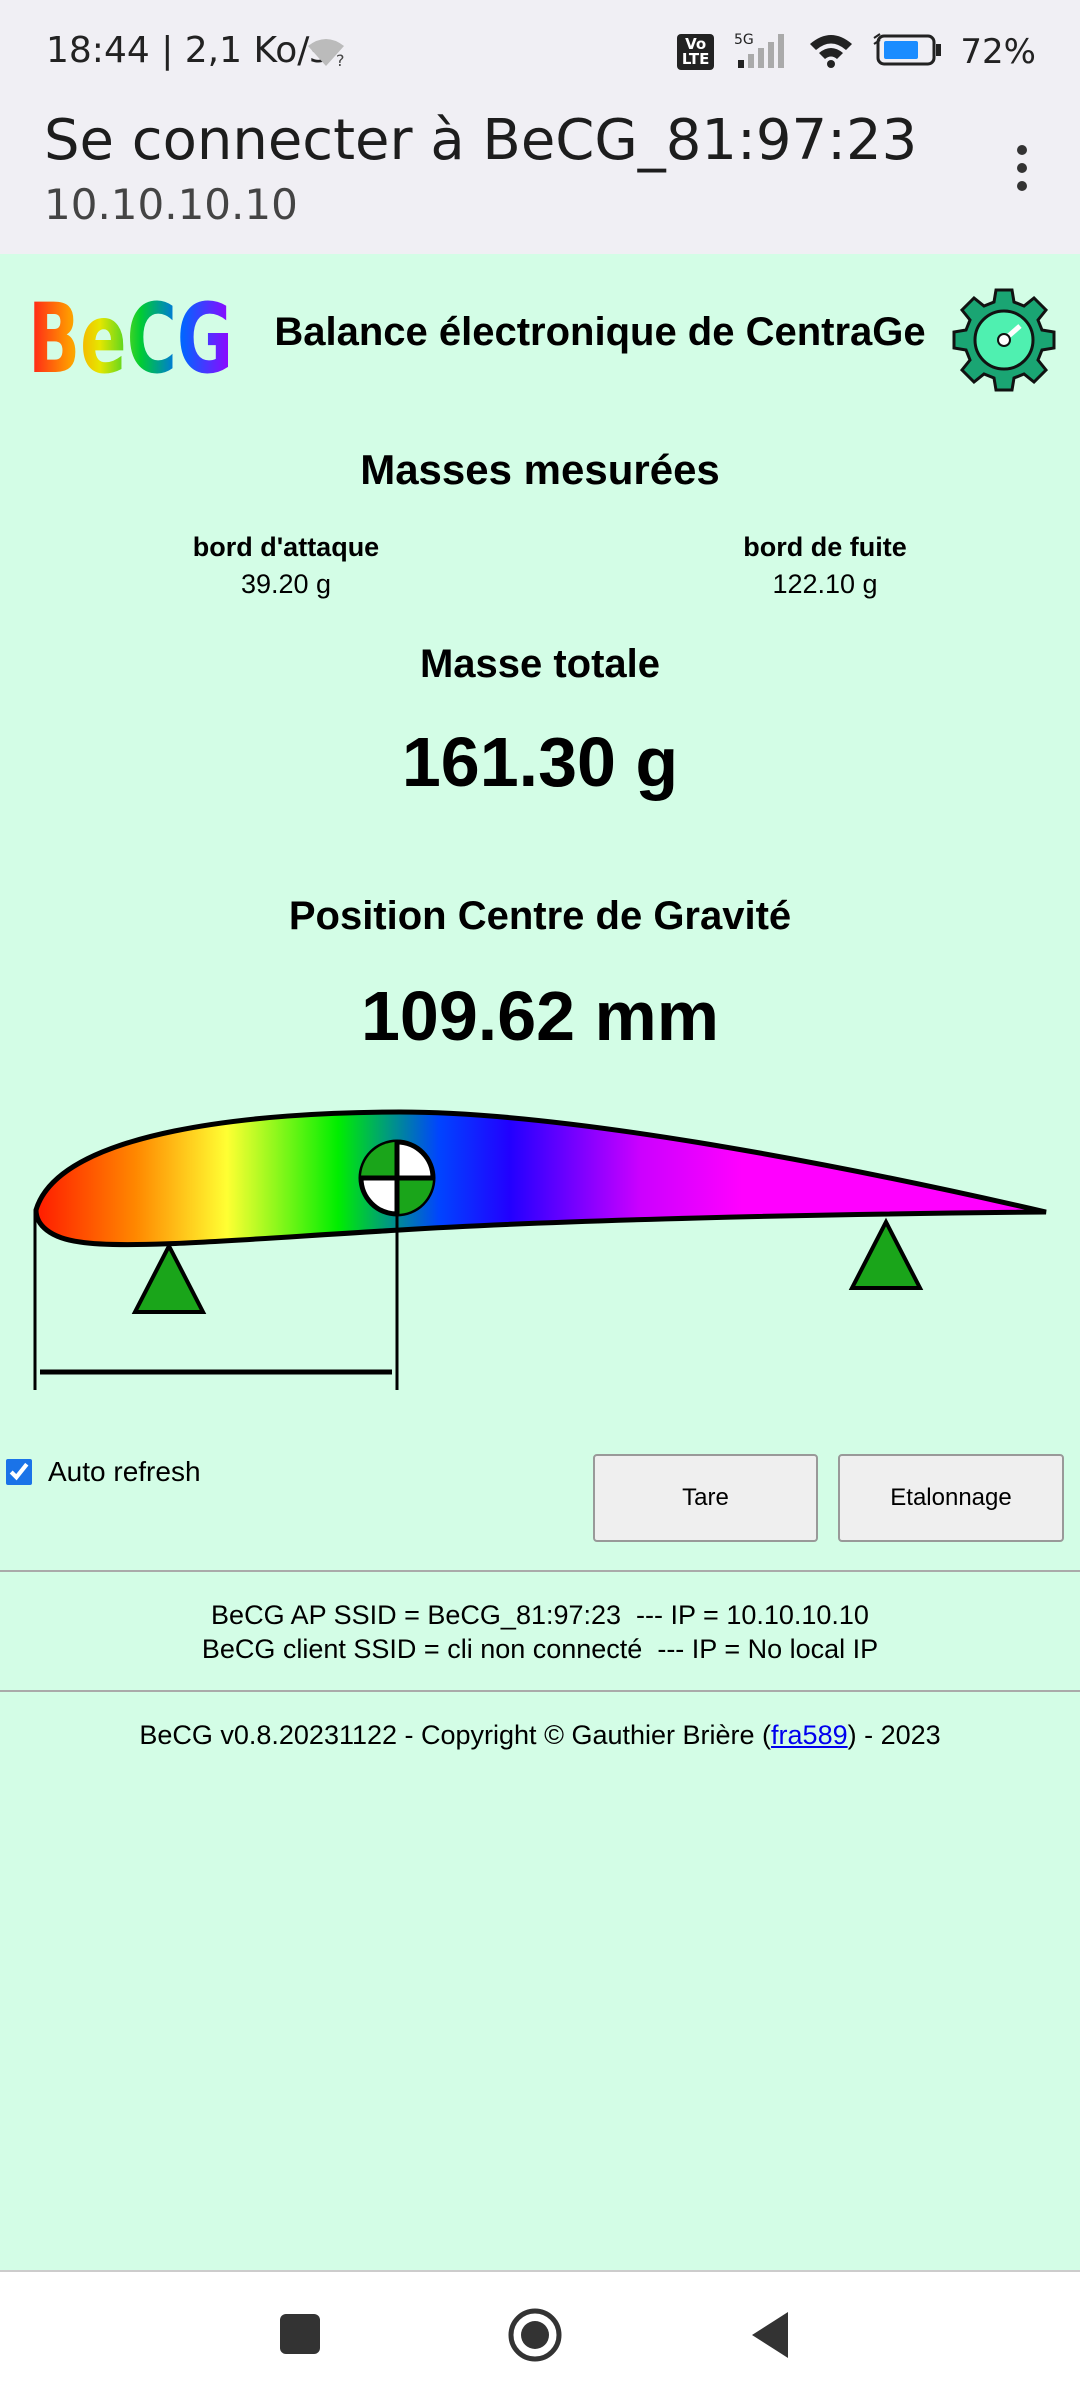 This screenshot has height=2402, width=1080. I want to click on trailing-edge-value: 122.10 g, so click(825, 584).